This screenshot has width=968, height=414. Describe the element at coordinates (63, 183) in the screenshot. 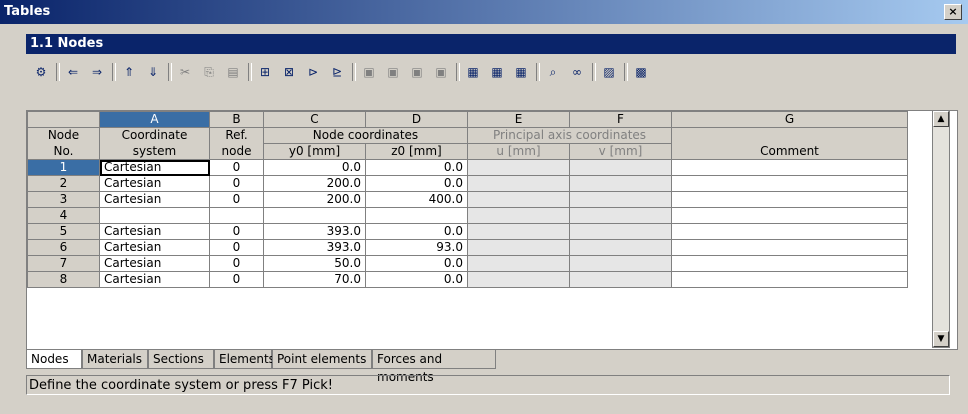

I see `row-number: 2` at that location.